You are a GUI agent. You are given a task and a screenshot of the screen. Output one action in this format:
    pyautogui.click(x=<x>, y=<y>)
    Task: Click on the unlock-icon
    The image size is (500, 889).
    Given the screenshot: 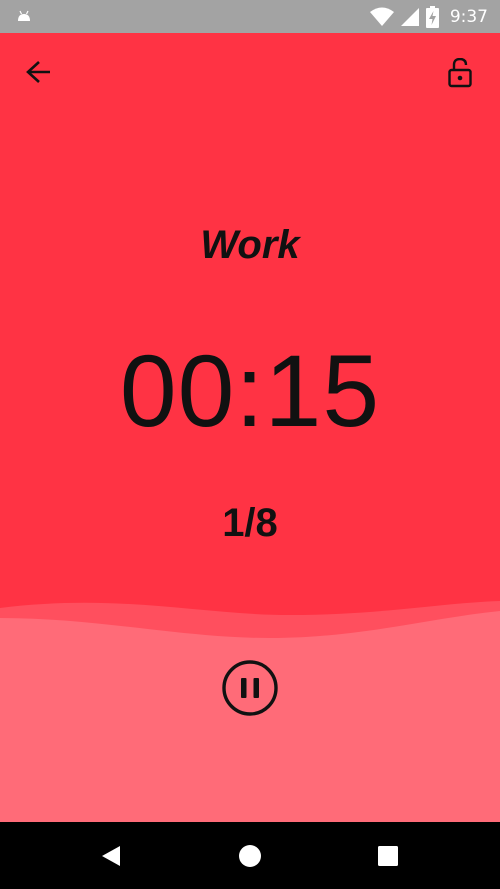 What is the action you would take?
    pyautogui.click(x=460, y=73)
    